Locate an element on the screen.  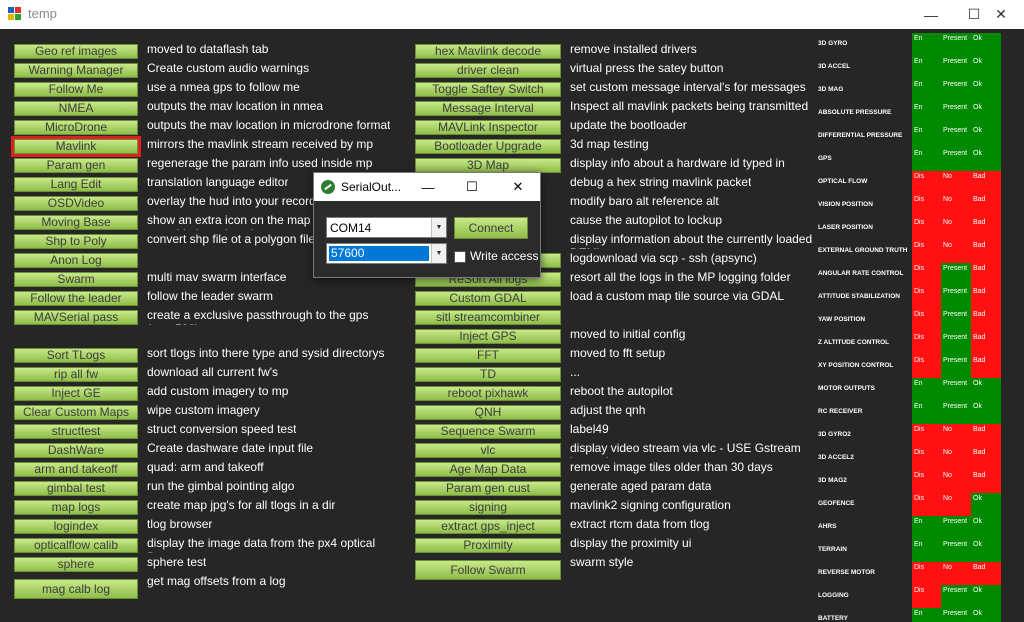
tool-button: OSDVideo is located at coordinates (76, 203).